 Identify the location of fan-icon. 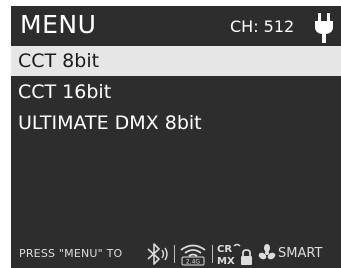
(267, 252).